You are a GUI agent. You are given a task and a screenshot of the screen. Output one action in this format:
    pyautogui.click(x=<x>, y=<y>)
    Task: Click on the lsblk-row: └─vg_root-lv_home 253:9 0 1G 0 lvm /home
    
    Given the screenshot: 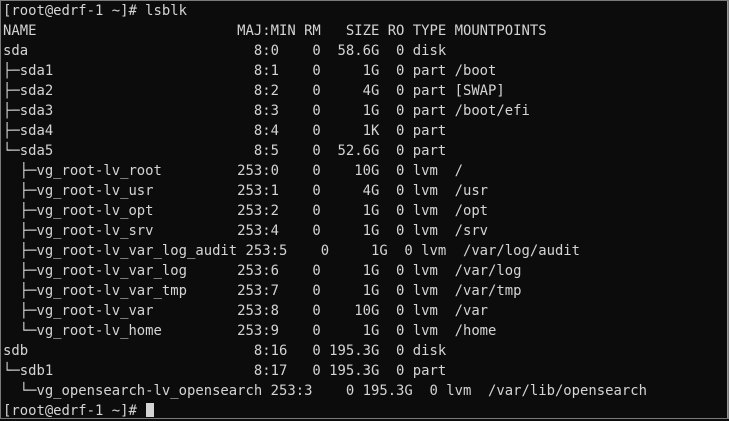 What is the action you would take?
    pyautogui.click(x=250, y=331)
    